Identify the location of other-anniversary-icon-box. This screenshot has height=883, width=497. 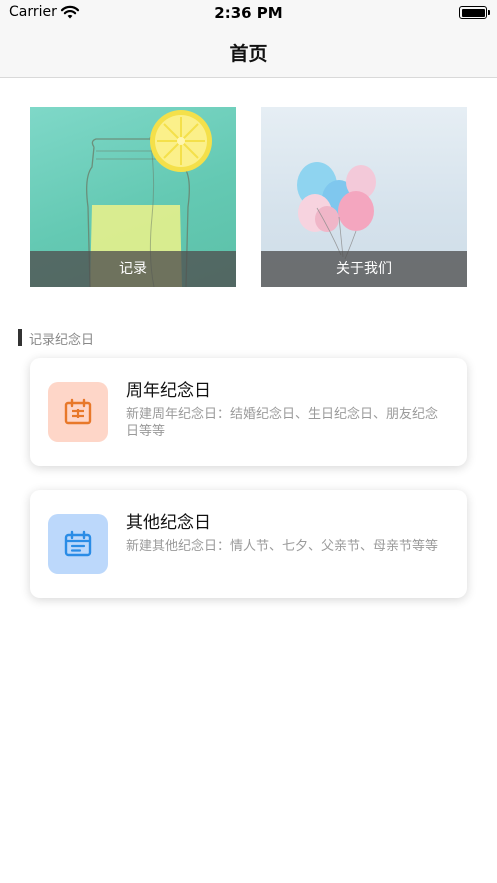
(78, 544).